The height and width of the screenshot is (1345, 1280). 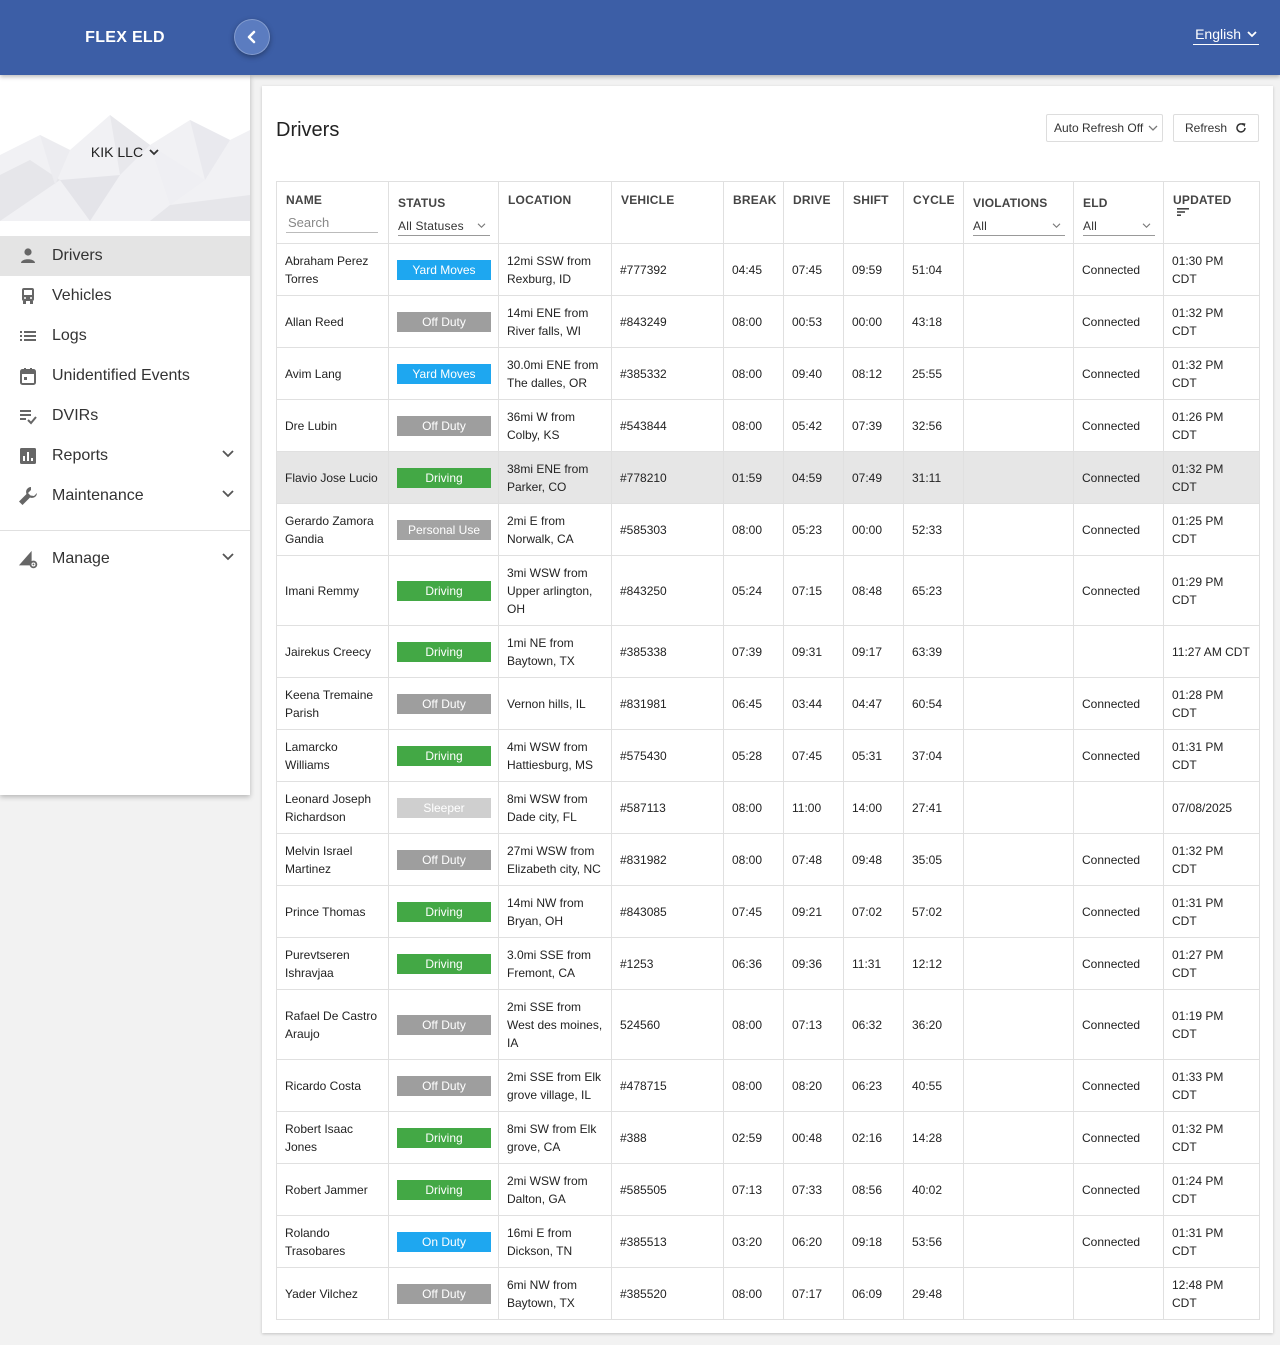 What do you see at coordinates (332, 529) in the screenshot?
I see `cell-name: Gerardo Zamora Gandia` at bounding box center [332, 529].